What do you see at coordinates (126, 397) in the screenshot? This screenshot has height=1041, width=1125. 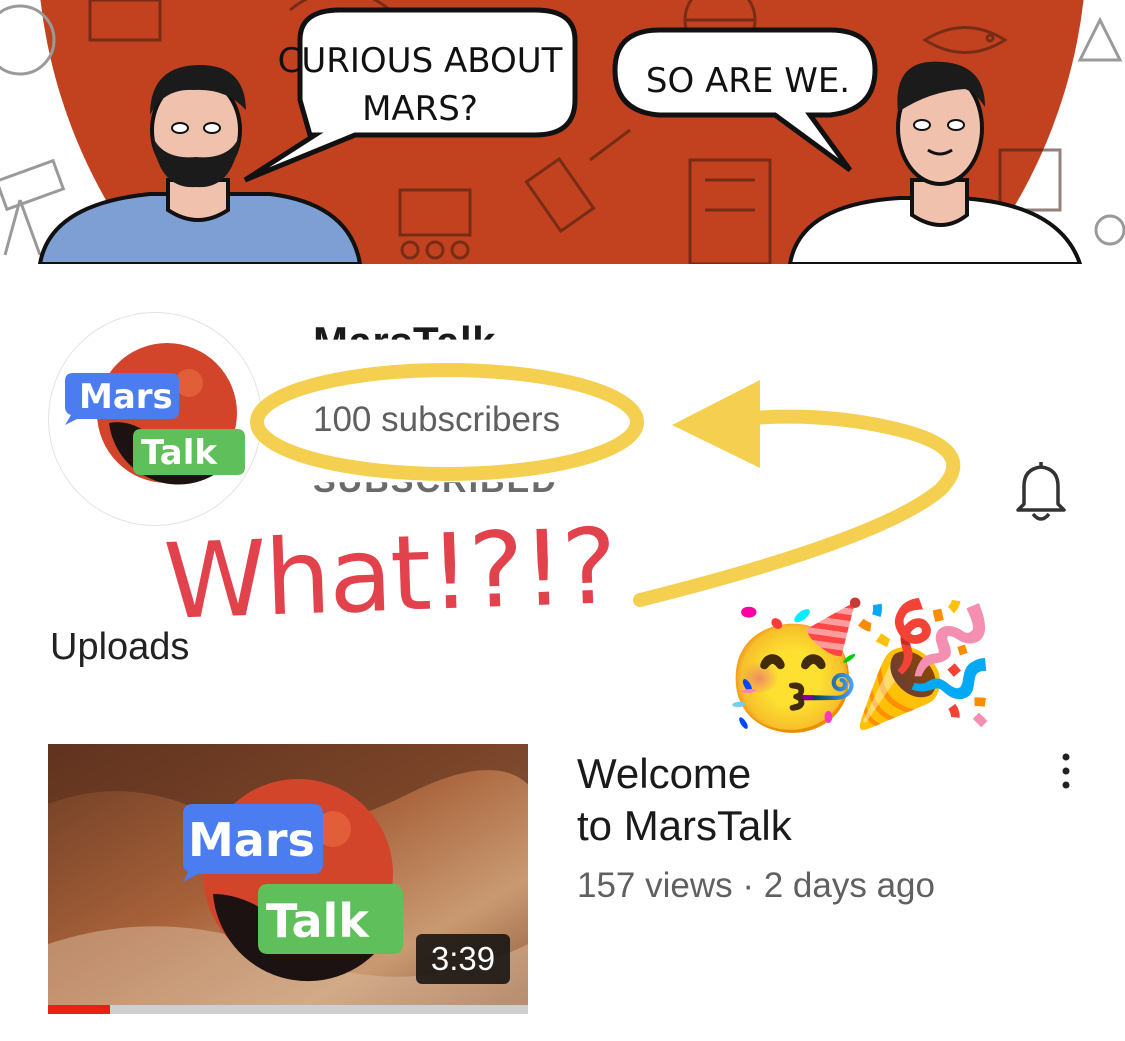 I see `logo-word-mars: Mars` at bounding box center [126, 397].